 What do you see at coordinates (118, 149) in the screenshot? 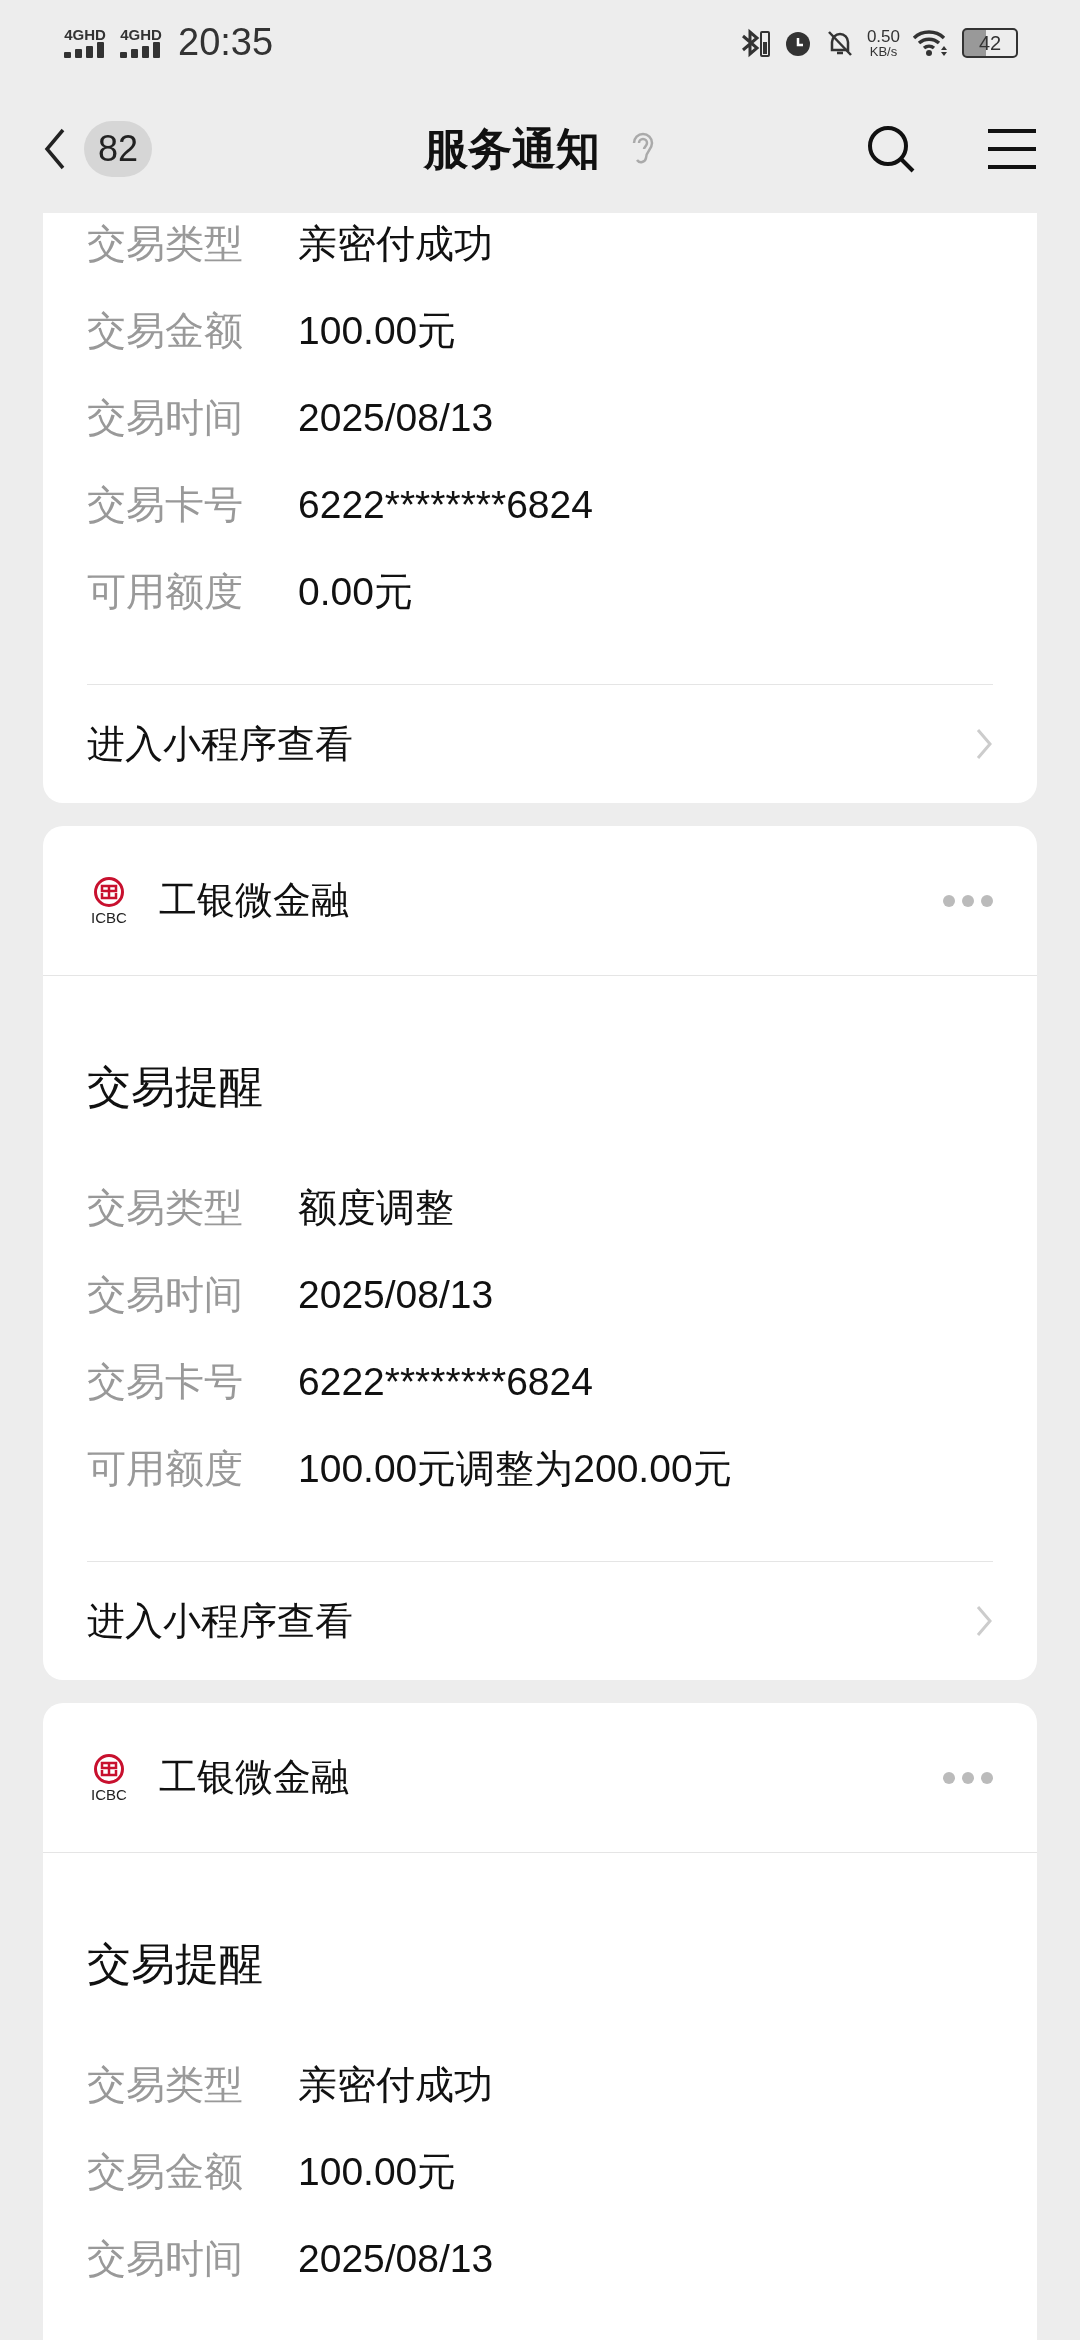
I see `unread-count-badge: 82` at bounding box center [118, 149].